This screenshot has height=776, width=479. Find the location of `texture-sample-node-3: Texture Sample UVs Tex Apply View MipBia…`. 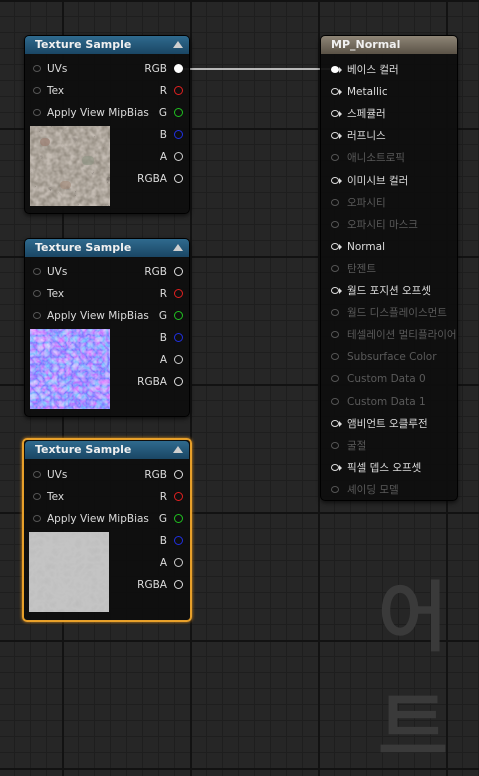

texture-sample-node-3: Texture Sample UVs Tex Apply View MipBia… is located at coordinates (107, 530).